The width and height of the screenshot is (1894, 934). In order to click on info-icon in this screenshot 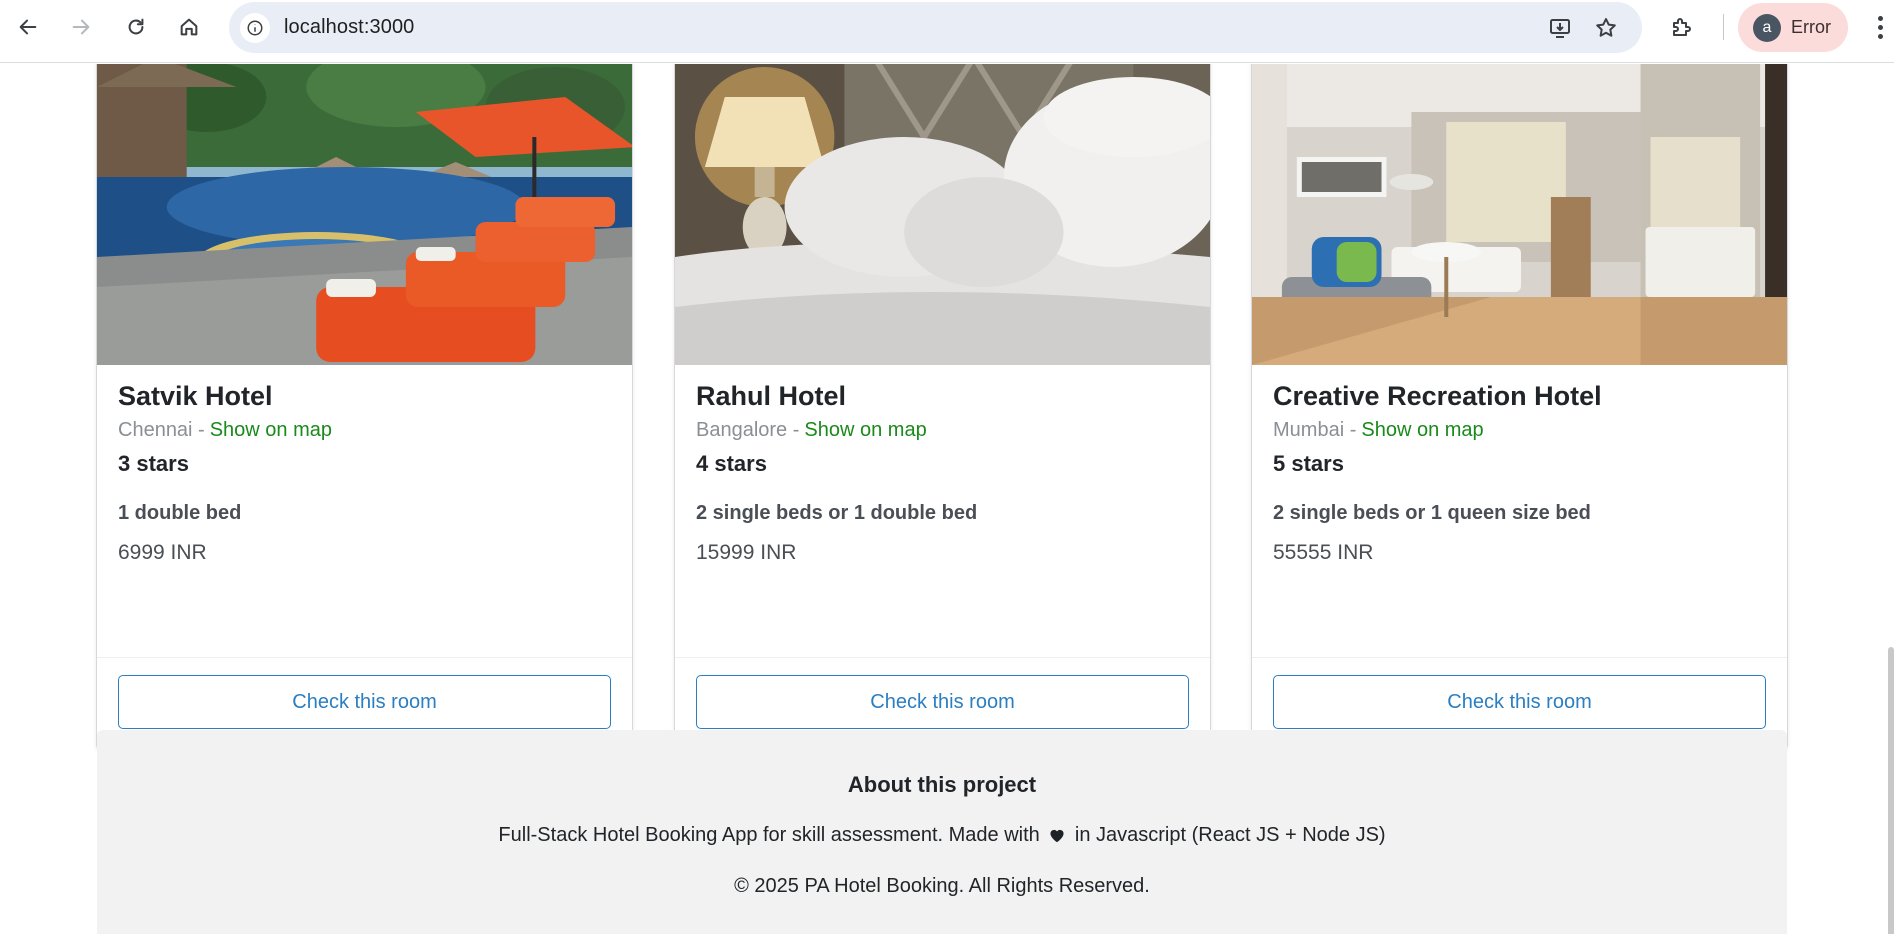, I will do `click(255, 28)`.